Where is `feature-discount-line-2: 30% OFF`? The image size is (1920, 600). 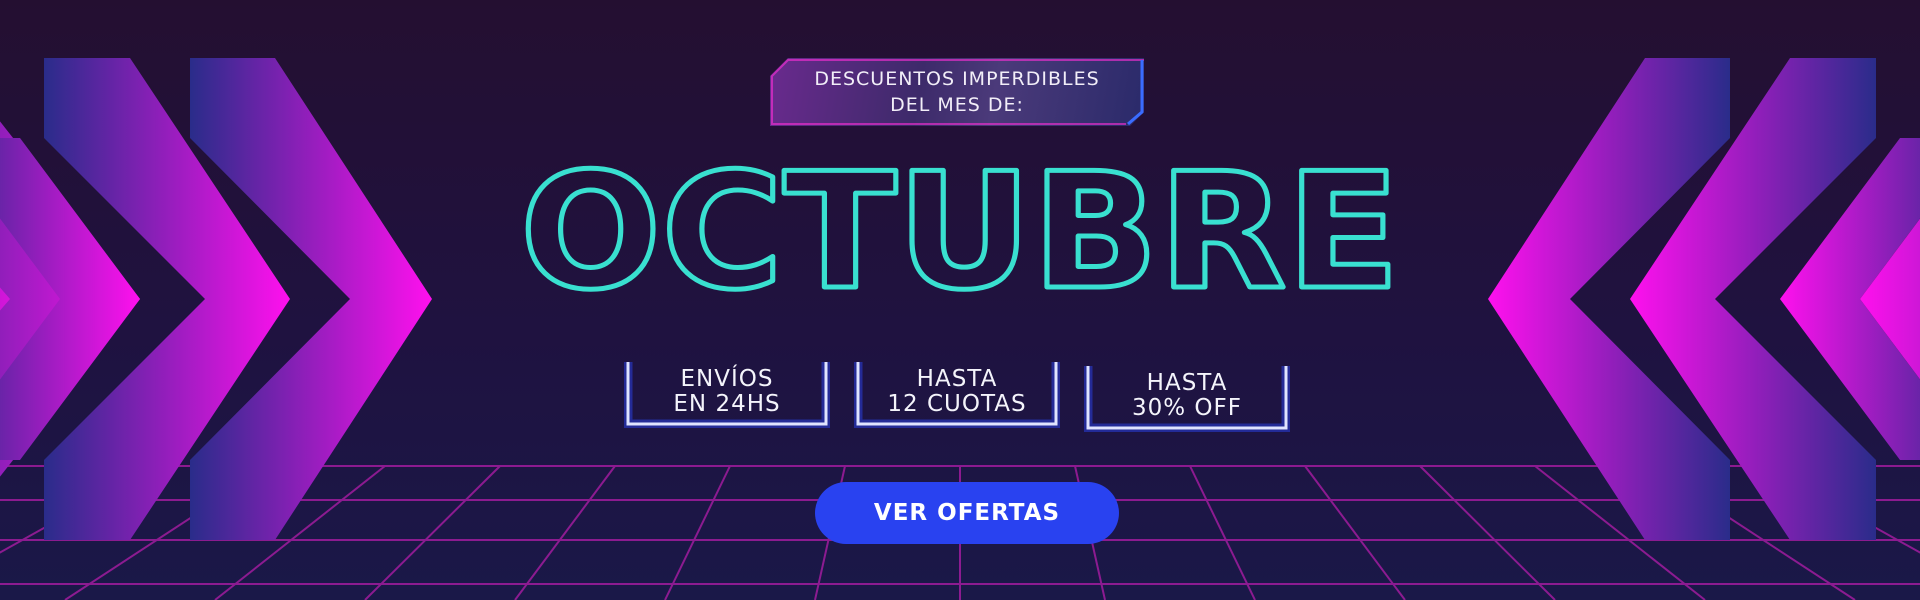 feature-discount-line-2: 30% OFF is located at coordinates (1187, 408).